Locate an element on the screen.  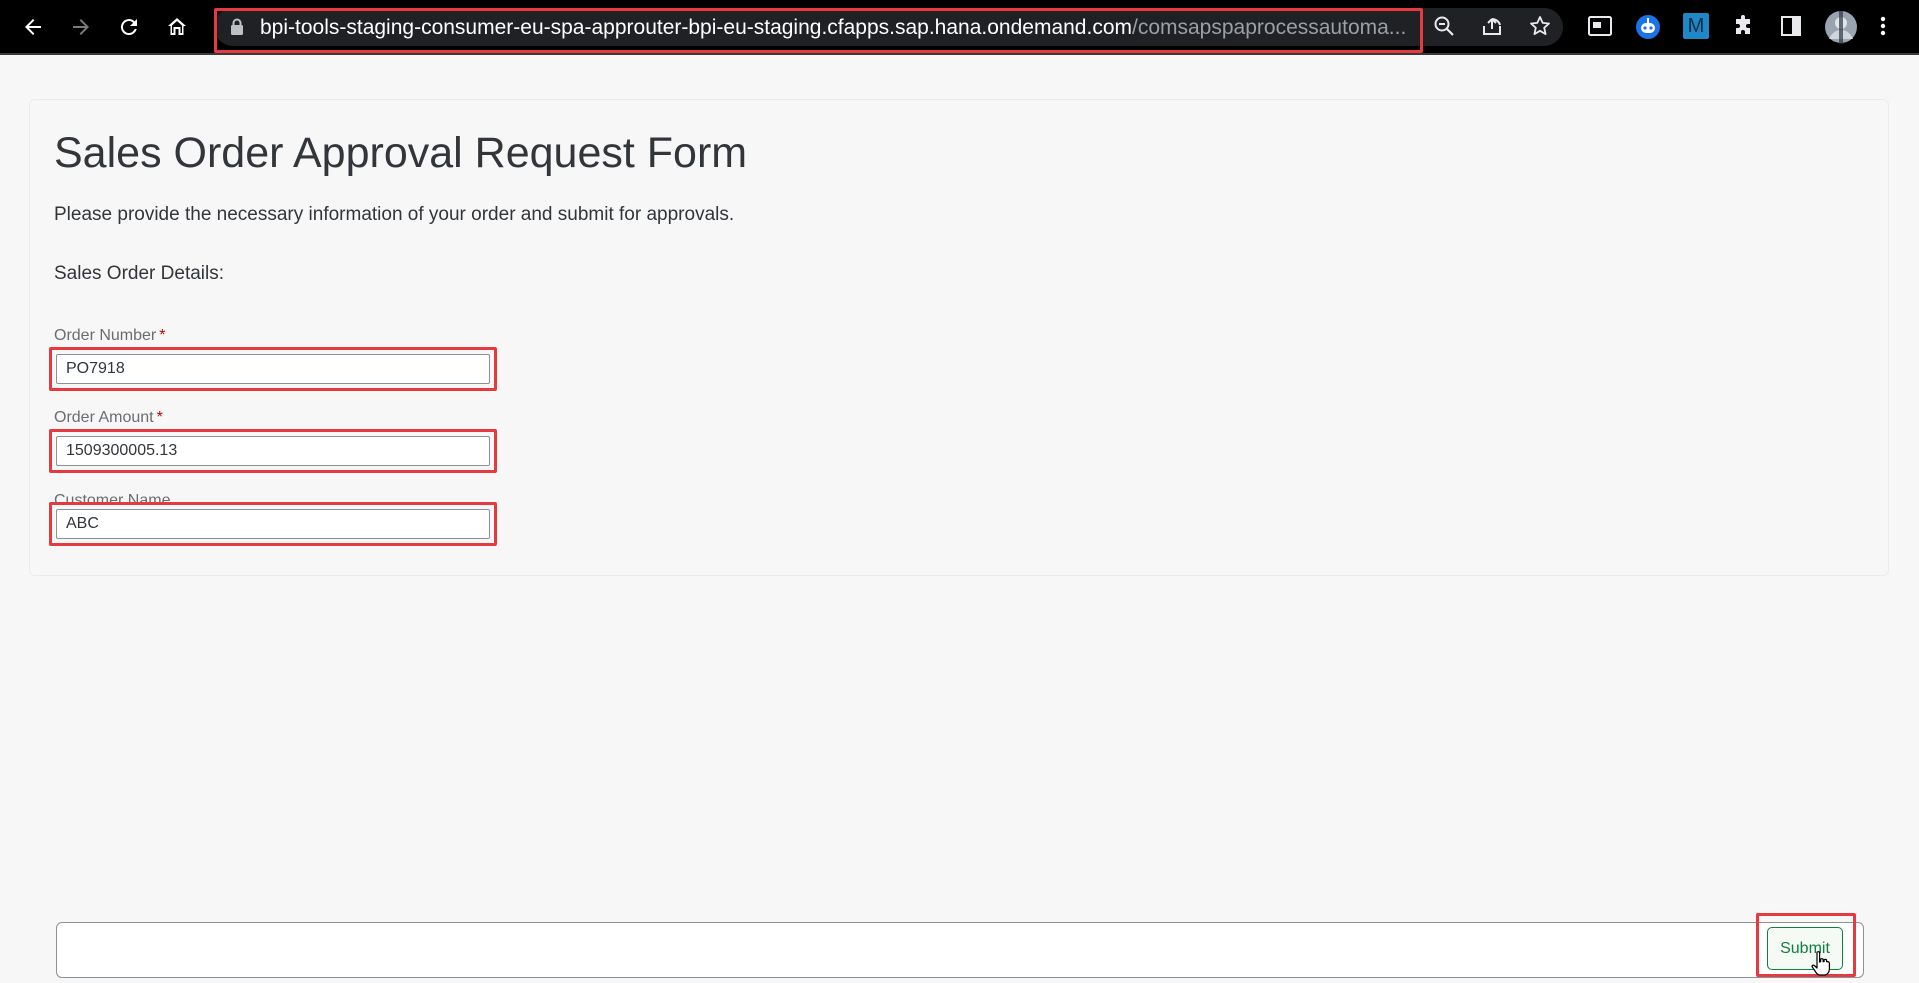
forward-button is located at coordinates (81, 27).